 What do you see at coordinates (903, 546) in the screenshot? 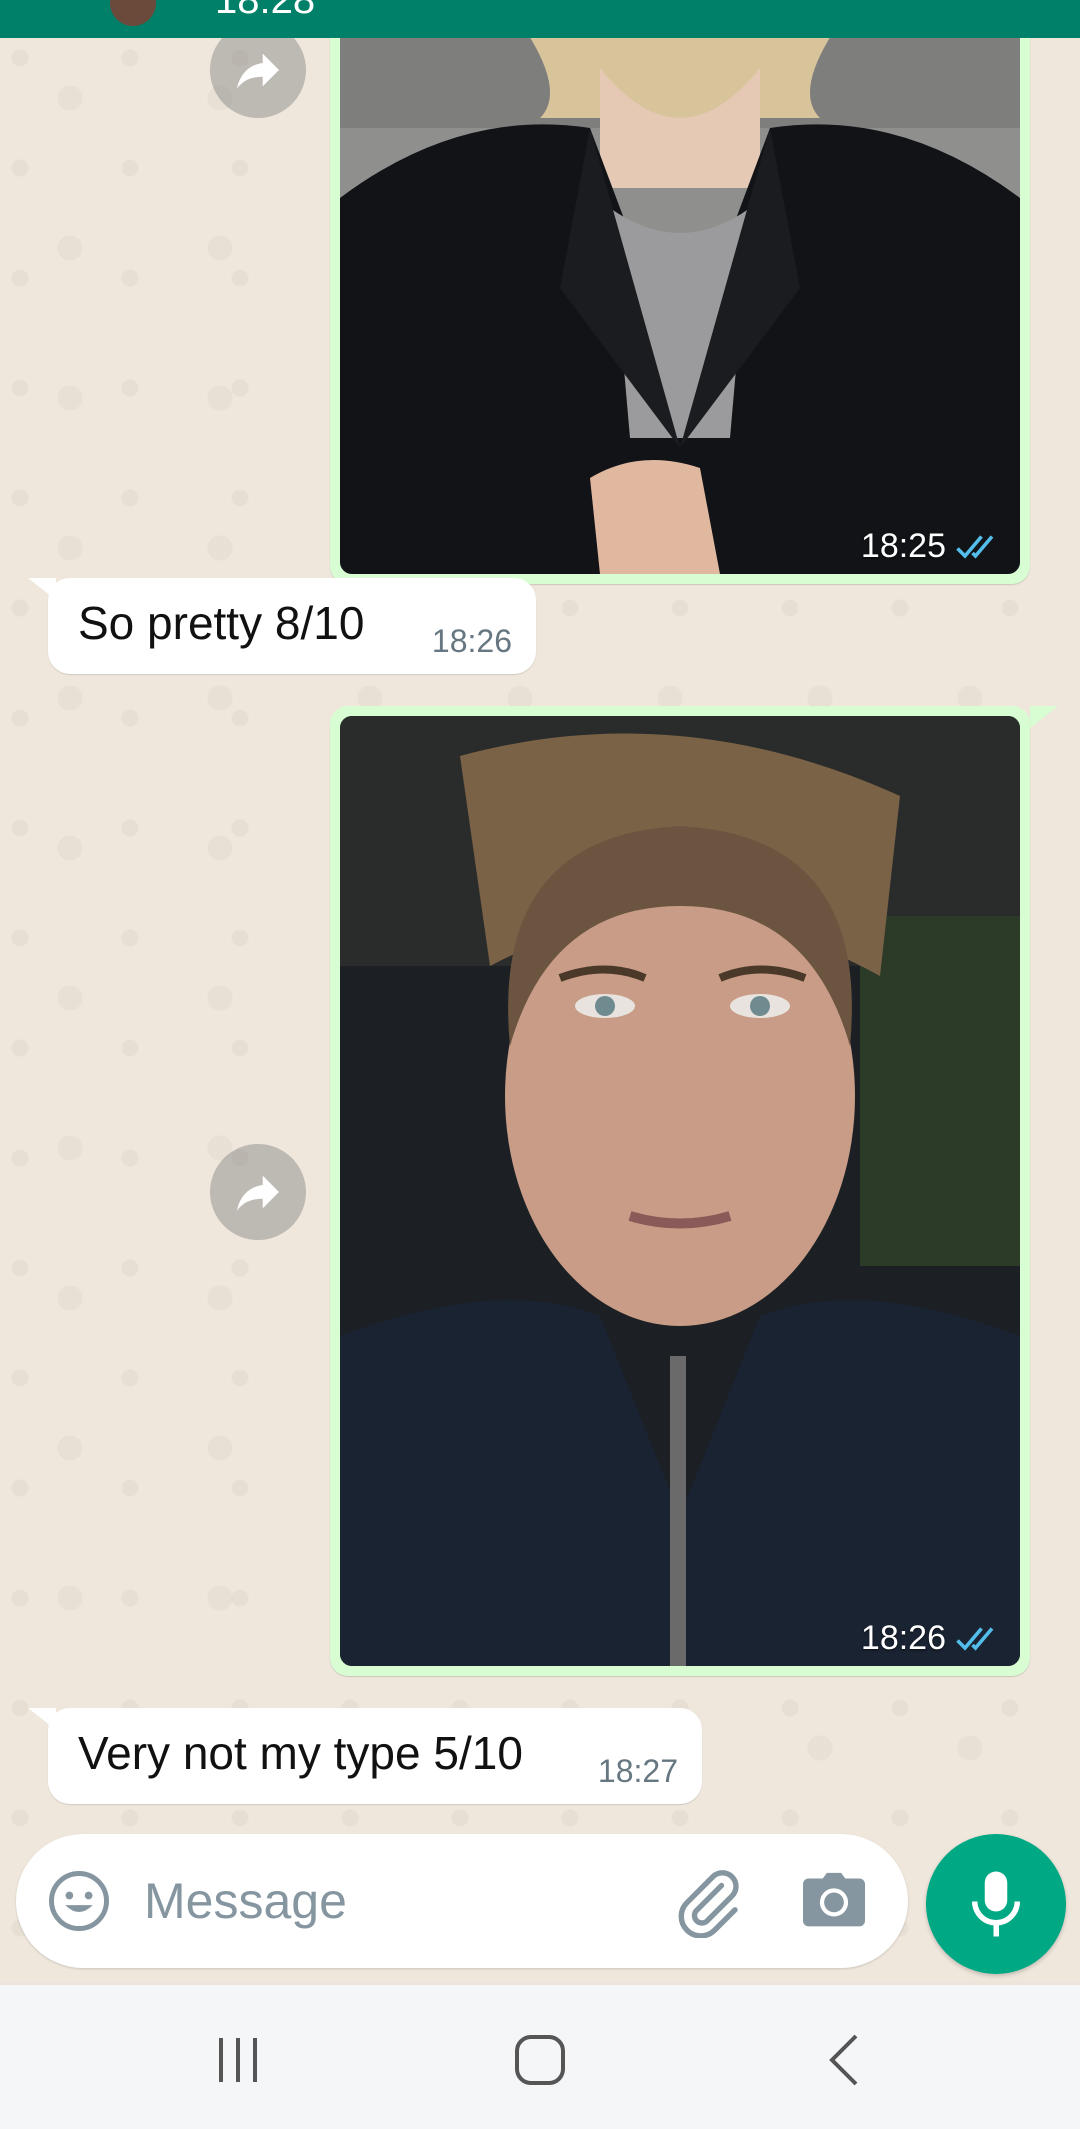
I see `message-time: 18:25` at bounding box center [903, 546].